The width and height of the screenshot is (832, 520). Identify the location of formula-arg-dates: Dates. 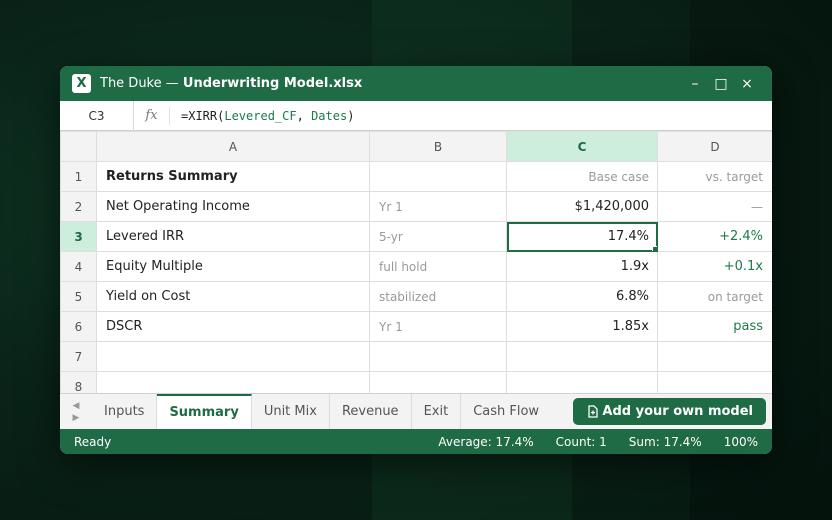
(329, 115).